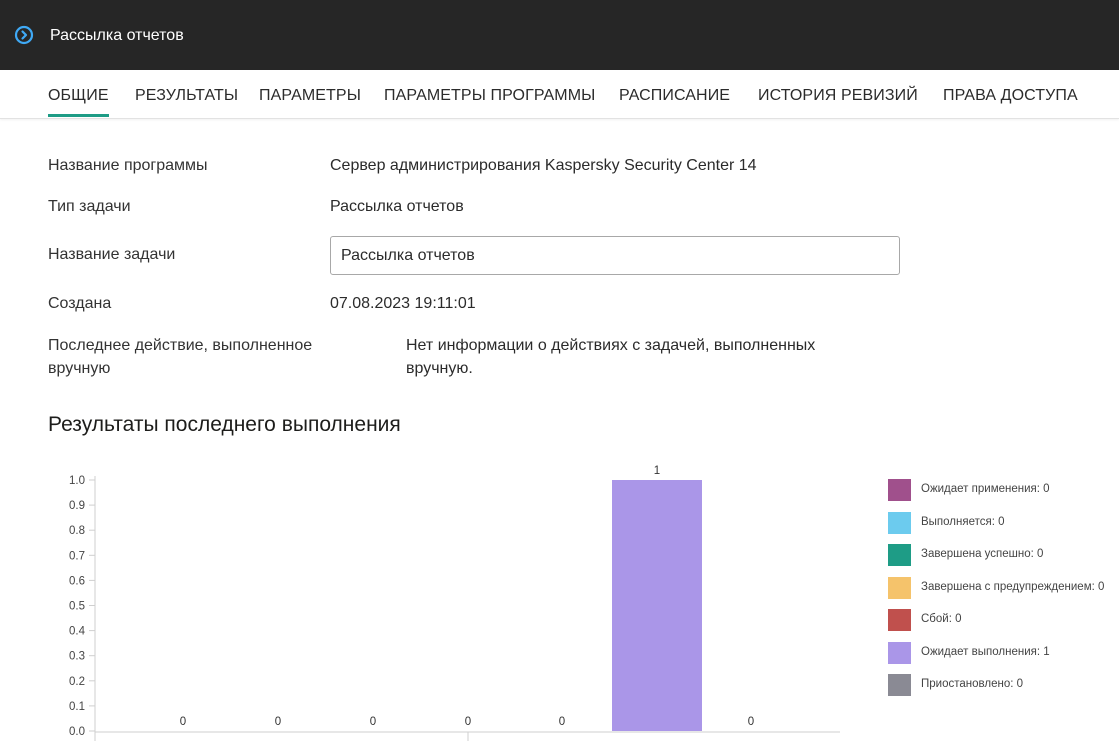 Image resolution: width=1119 pixels, height=744 pixels. I want to click on legend-label: Выполняется: 0, so click(963, 521).